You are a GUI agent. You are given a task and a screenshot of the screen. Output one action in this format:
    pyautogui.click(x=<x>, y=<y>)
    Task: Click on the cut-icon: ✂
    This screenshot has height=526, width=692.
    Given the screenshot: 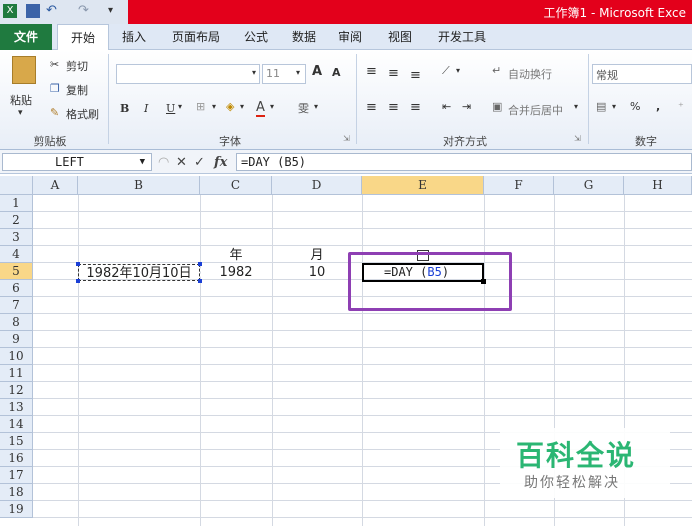 What is the action you would take?
    pyautogui.click(x=54, y=64)
    